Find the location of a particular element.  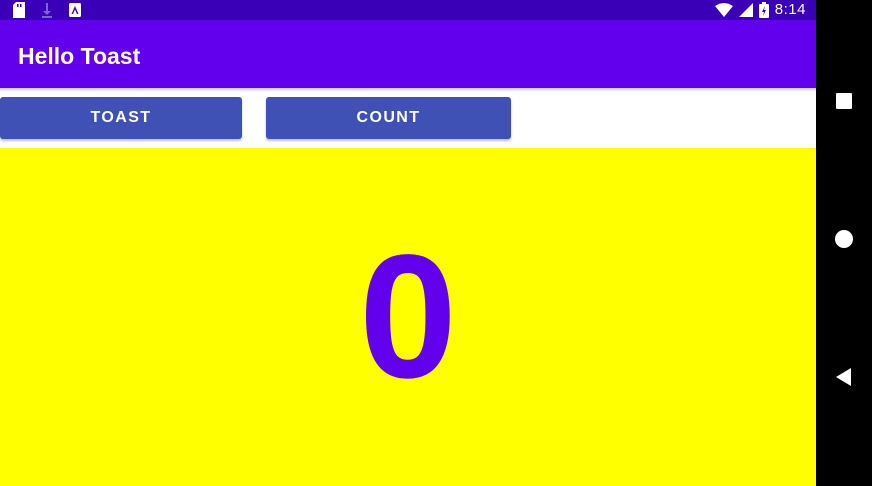

recents-button is located at coordinates (844, 101).